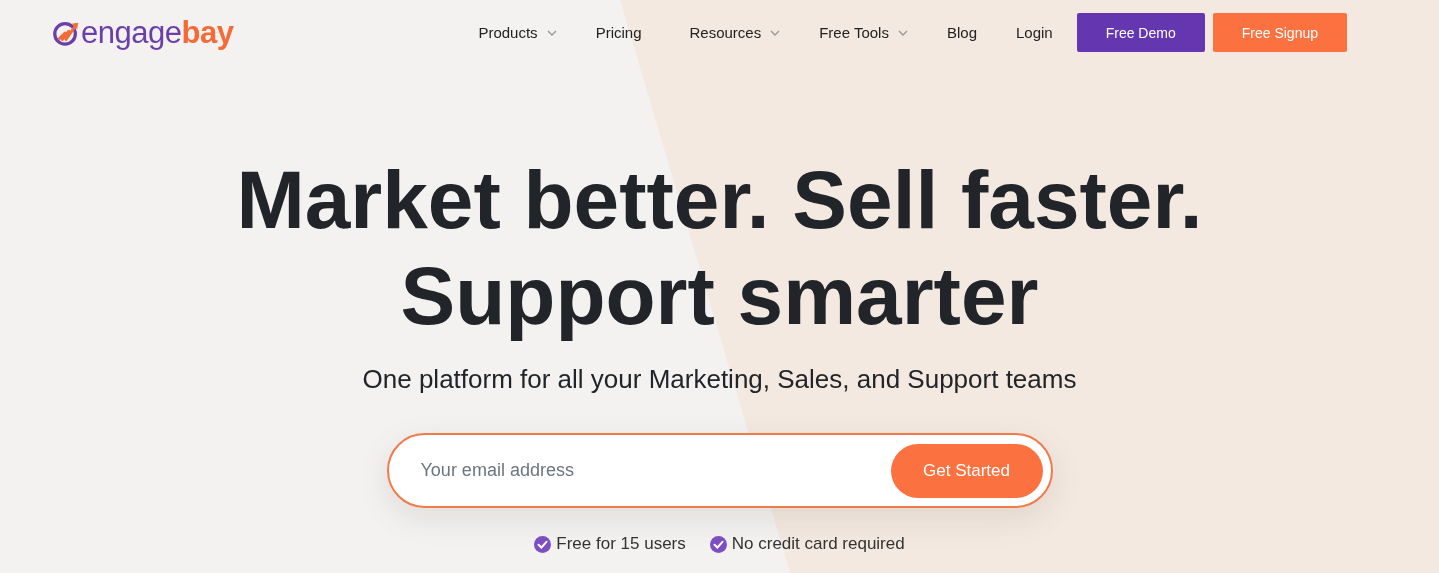  What do you see at coordinates (719, 296) in the screenshot?
I see `headline: Support smarter` at bounding box center [719, 296].